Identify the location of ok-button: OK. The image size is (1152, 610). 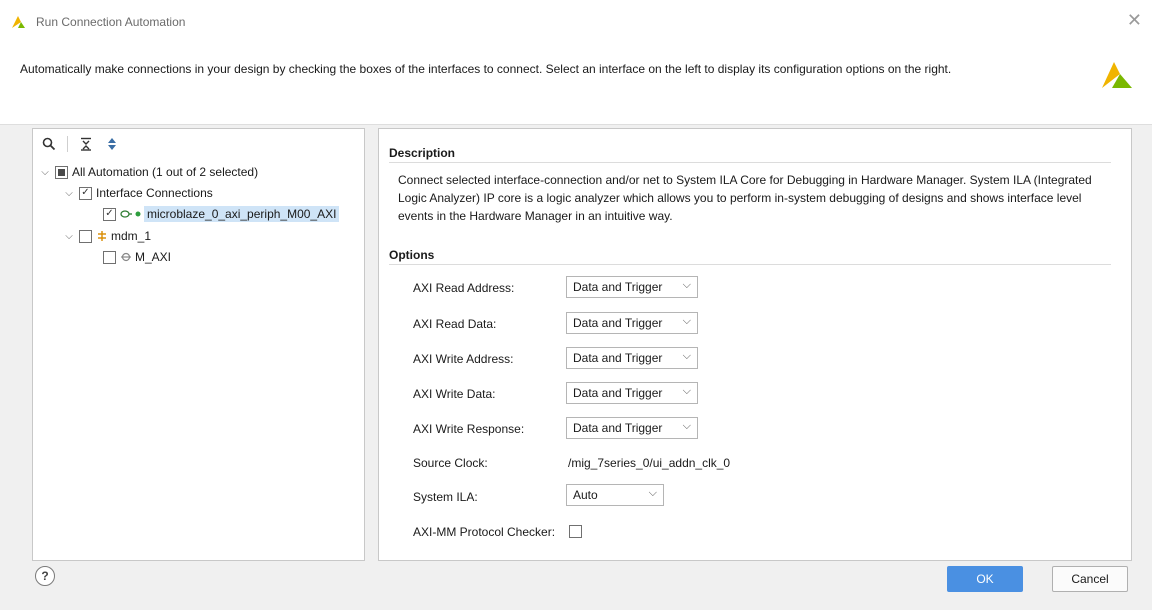
(985, 579).